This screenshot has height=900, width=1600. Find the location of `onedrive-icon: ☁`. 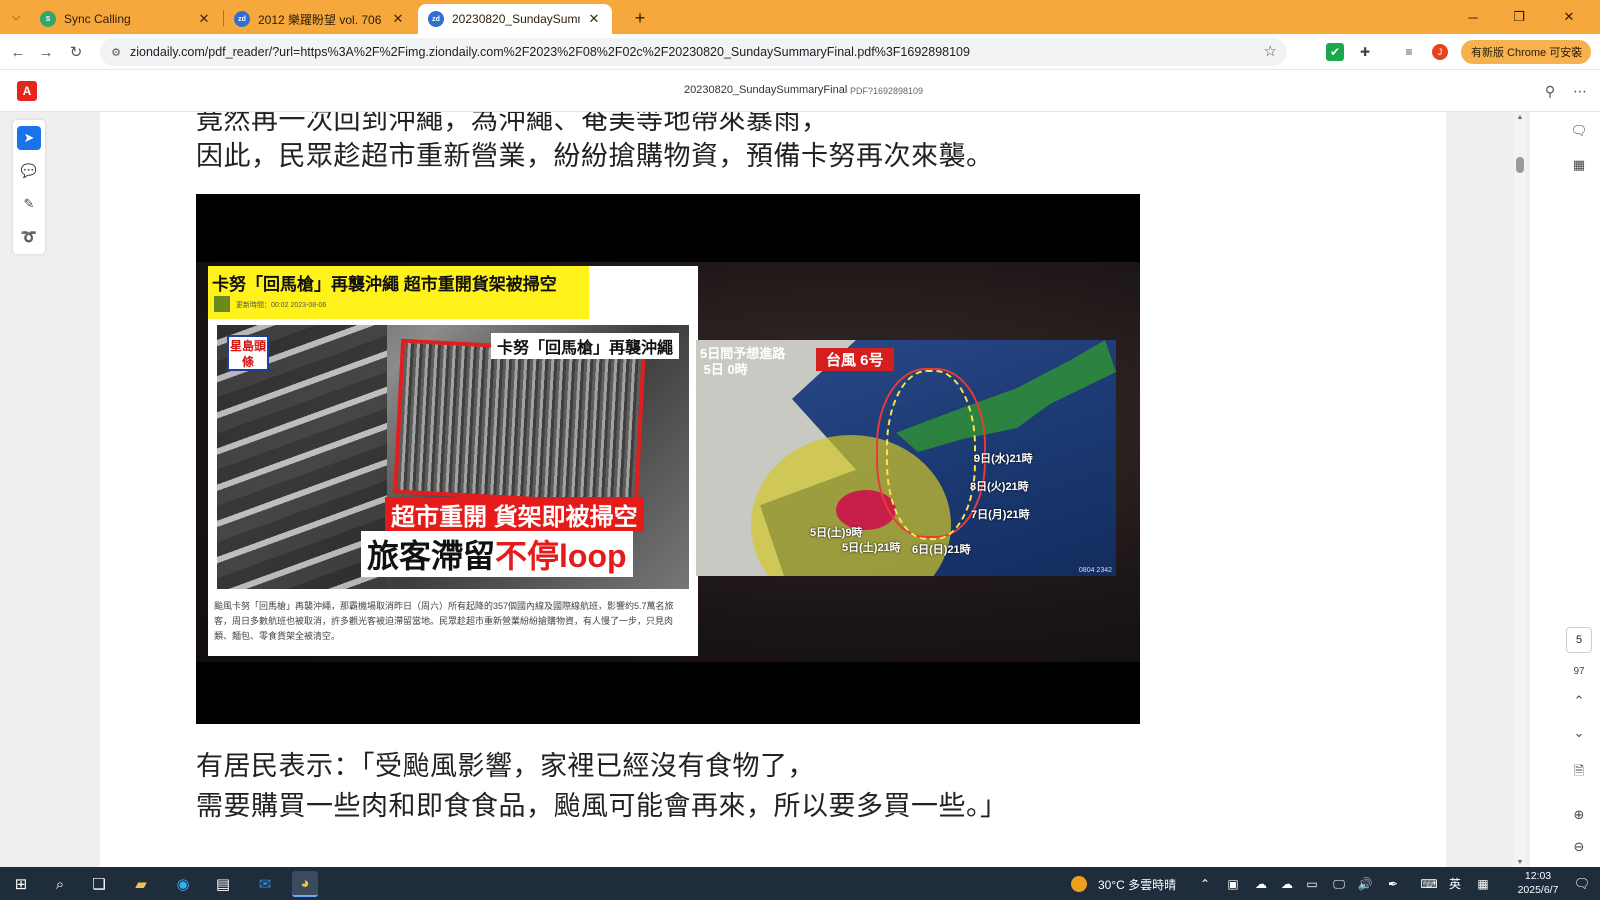

onedrive-icon: ☁ is located at coordinates (1287, 884).